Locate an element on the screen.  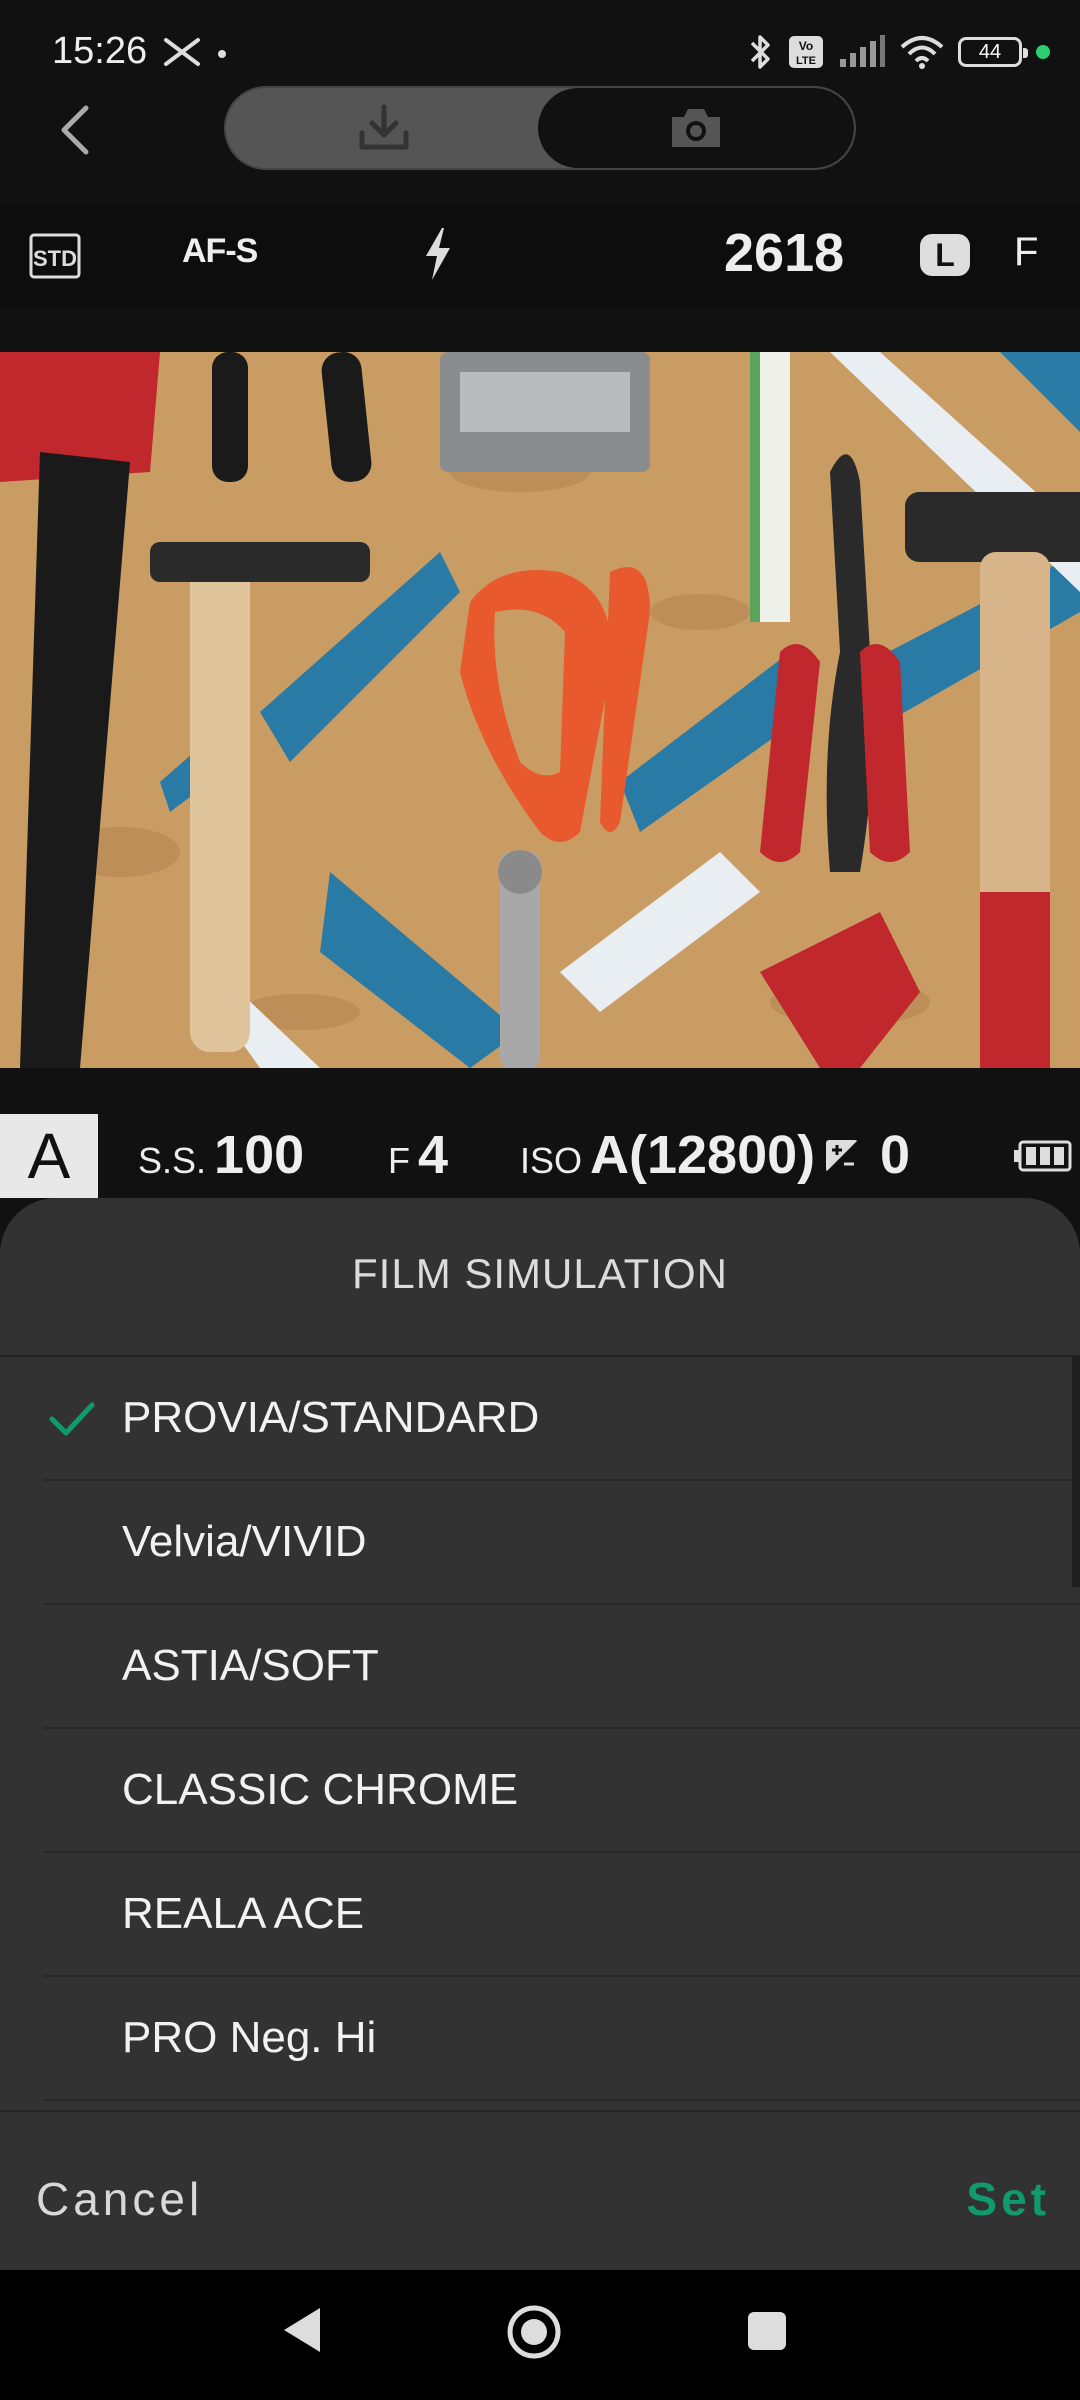
battery-indicator: 44 is located at coordinates (993, 52).